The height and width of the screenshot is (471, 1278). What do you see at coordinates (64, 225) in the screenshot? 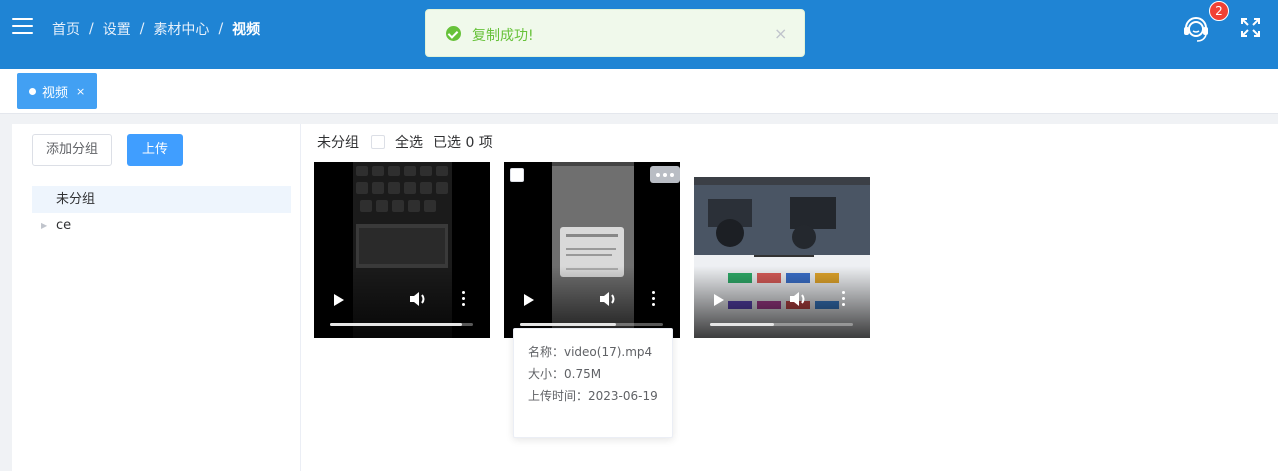
I see `tree-item-label: ce` at bounding box center [64, 225].